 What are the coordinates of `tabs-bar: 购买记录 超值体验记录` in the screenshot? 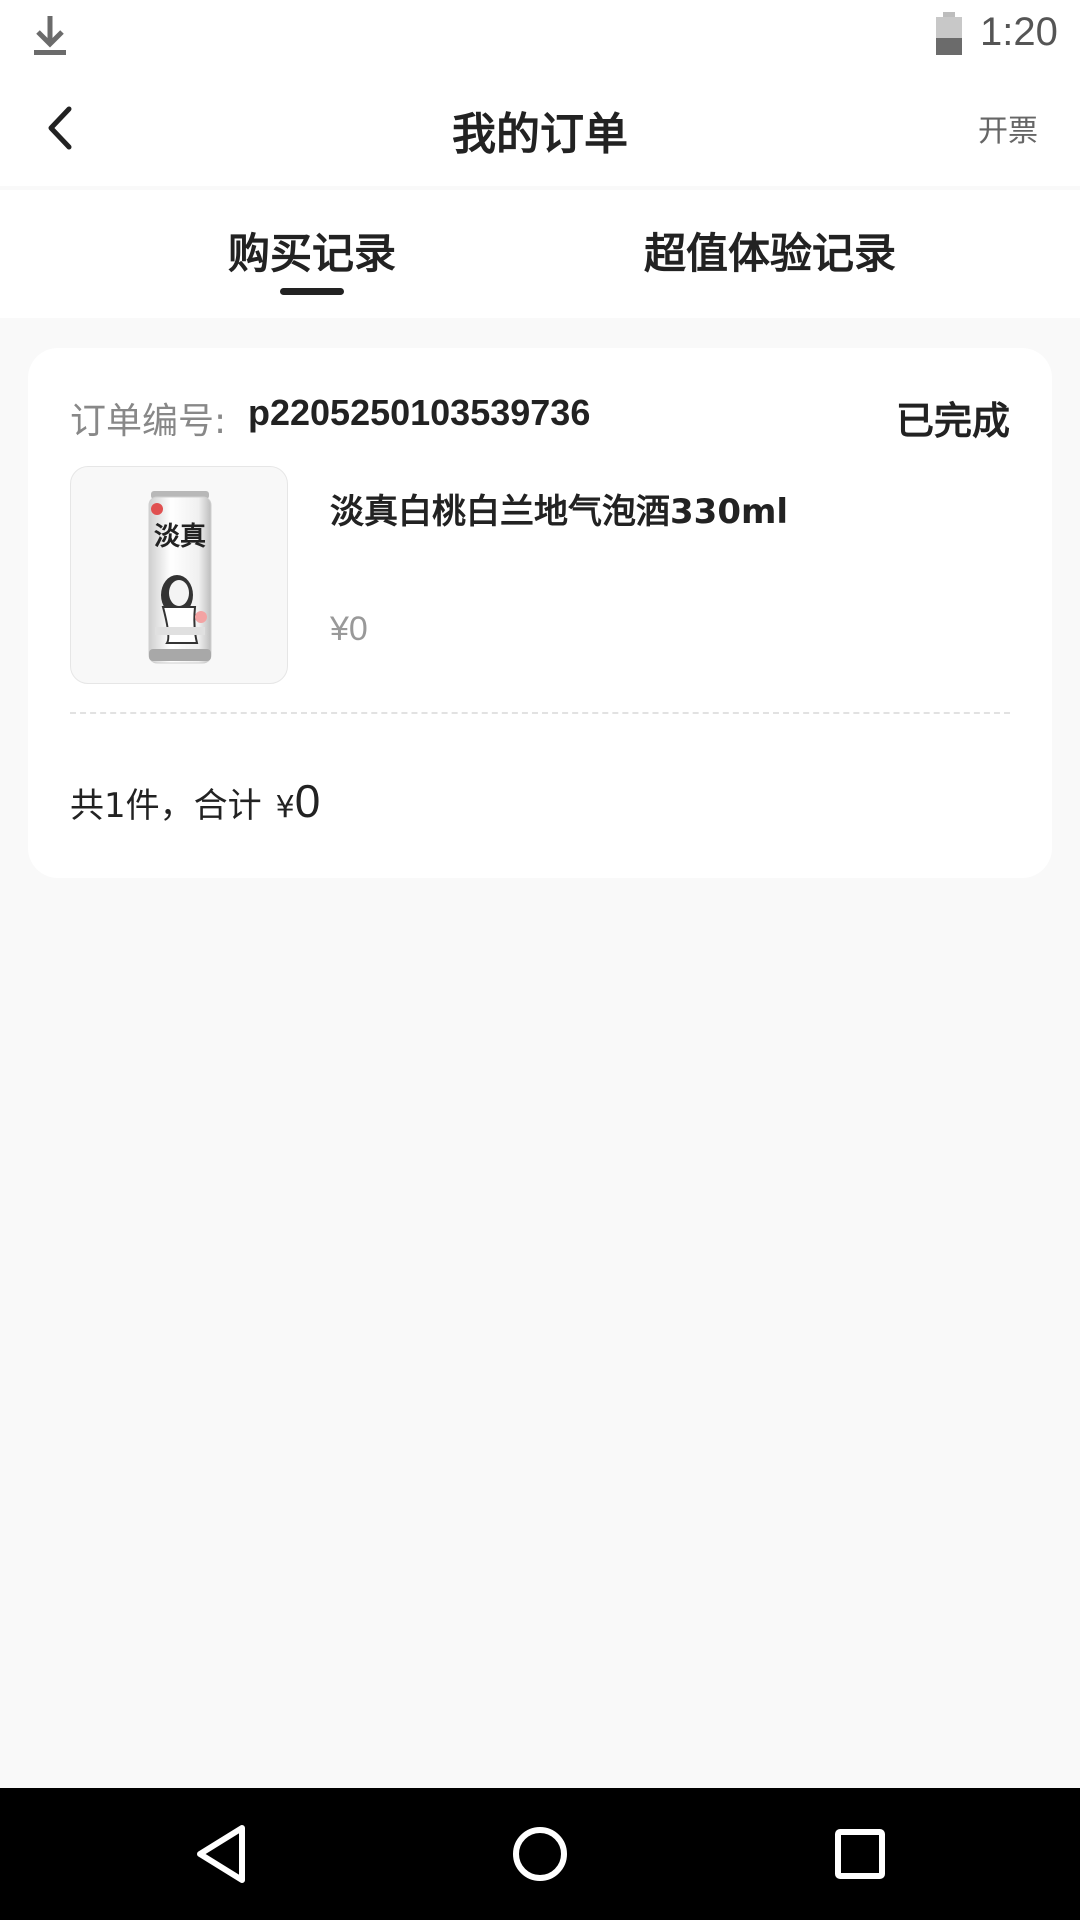 It's located at (540, 254).